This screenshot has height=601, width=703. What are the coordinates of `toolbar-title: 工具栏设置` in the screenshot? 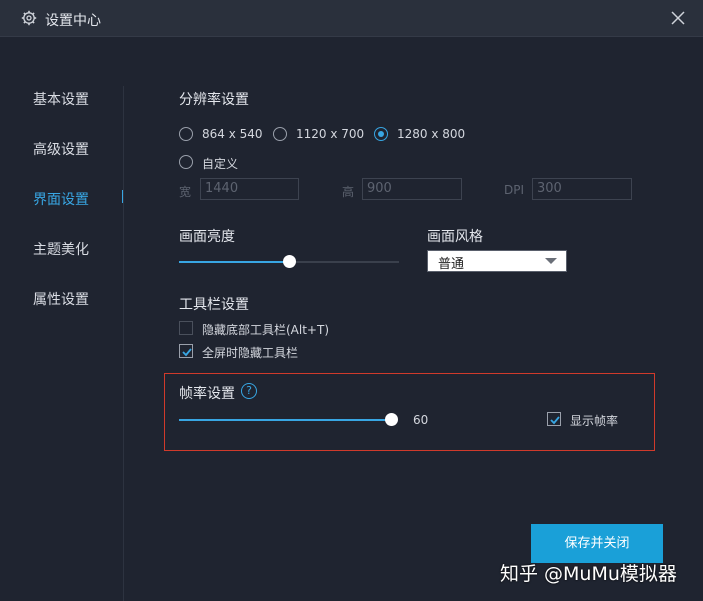 It's located at (214, 305).